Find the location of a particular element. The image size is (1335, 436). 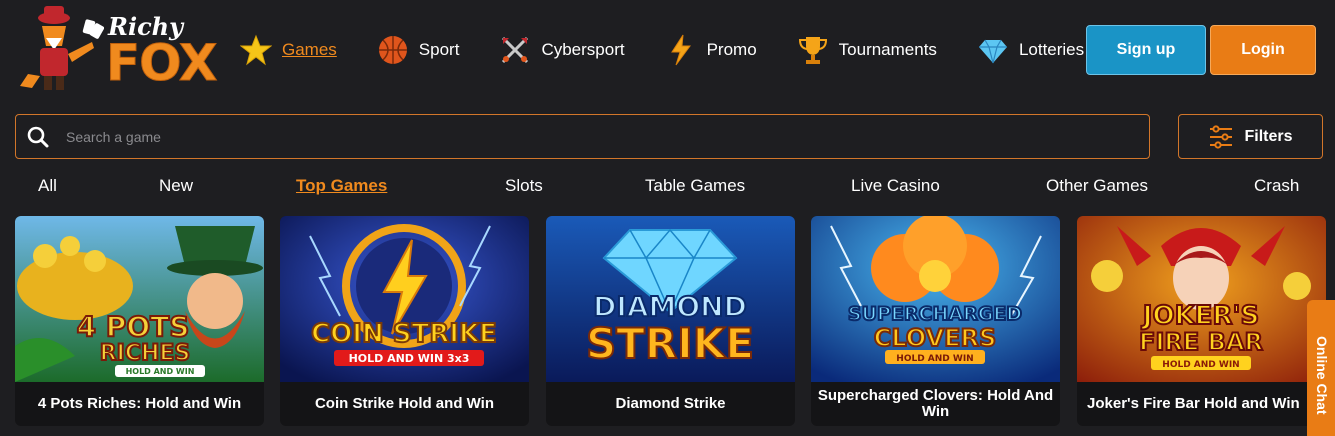

game-thumbnail: JOKER'S FIRE BAR HOLD AND WIN is located at coordinates (1201, 299).